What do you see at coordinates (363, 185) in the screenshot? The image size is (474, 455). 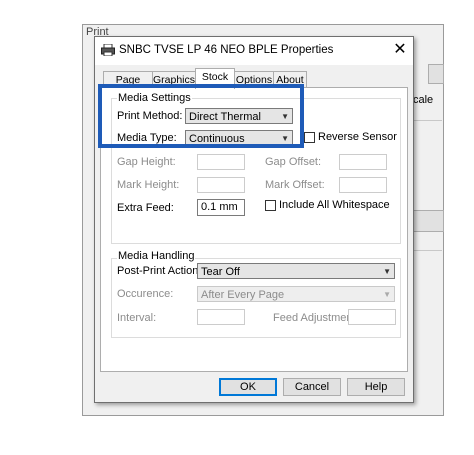 I see `mark-offset-input` at bounding box center [363, 185].